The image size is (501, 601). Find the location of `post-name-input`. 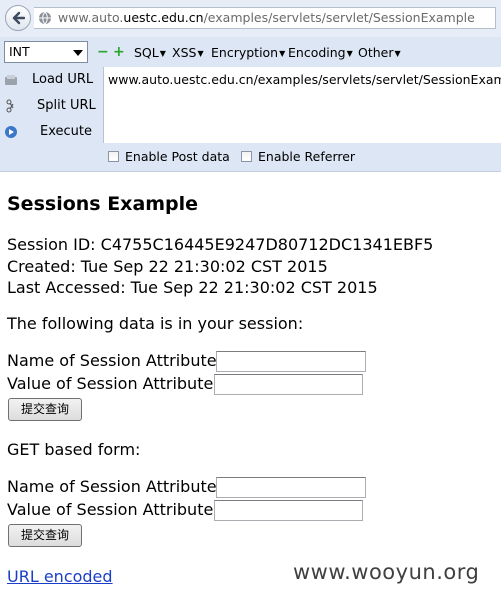

post-name-input is located at coordinates (291, 361).